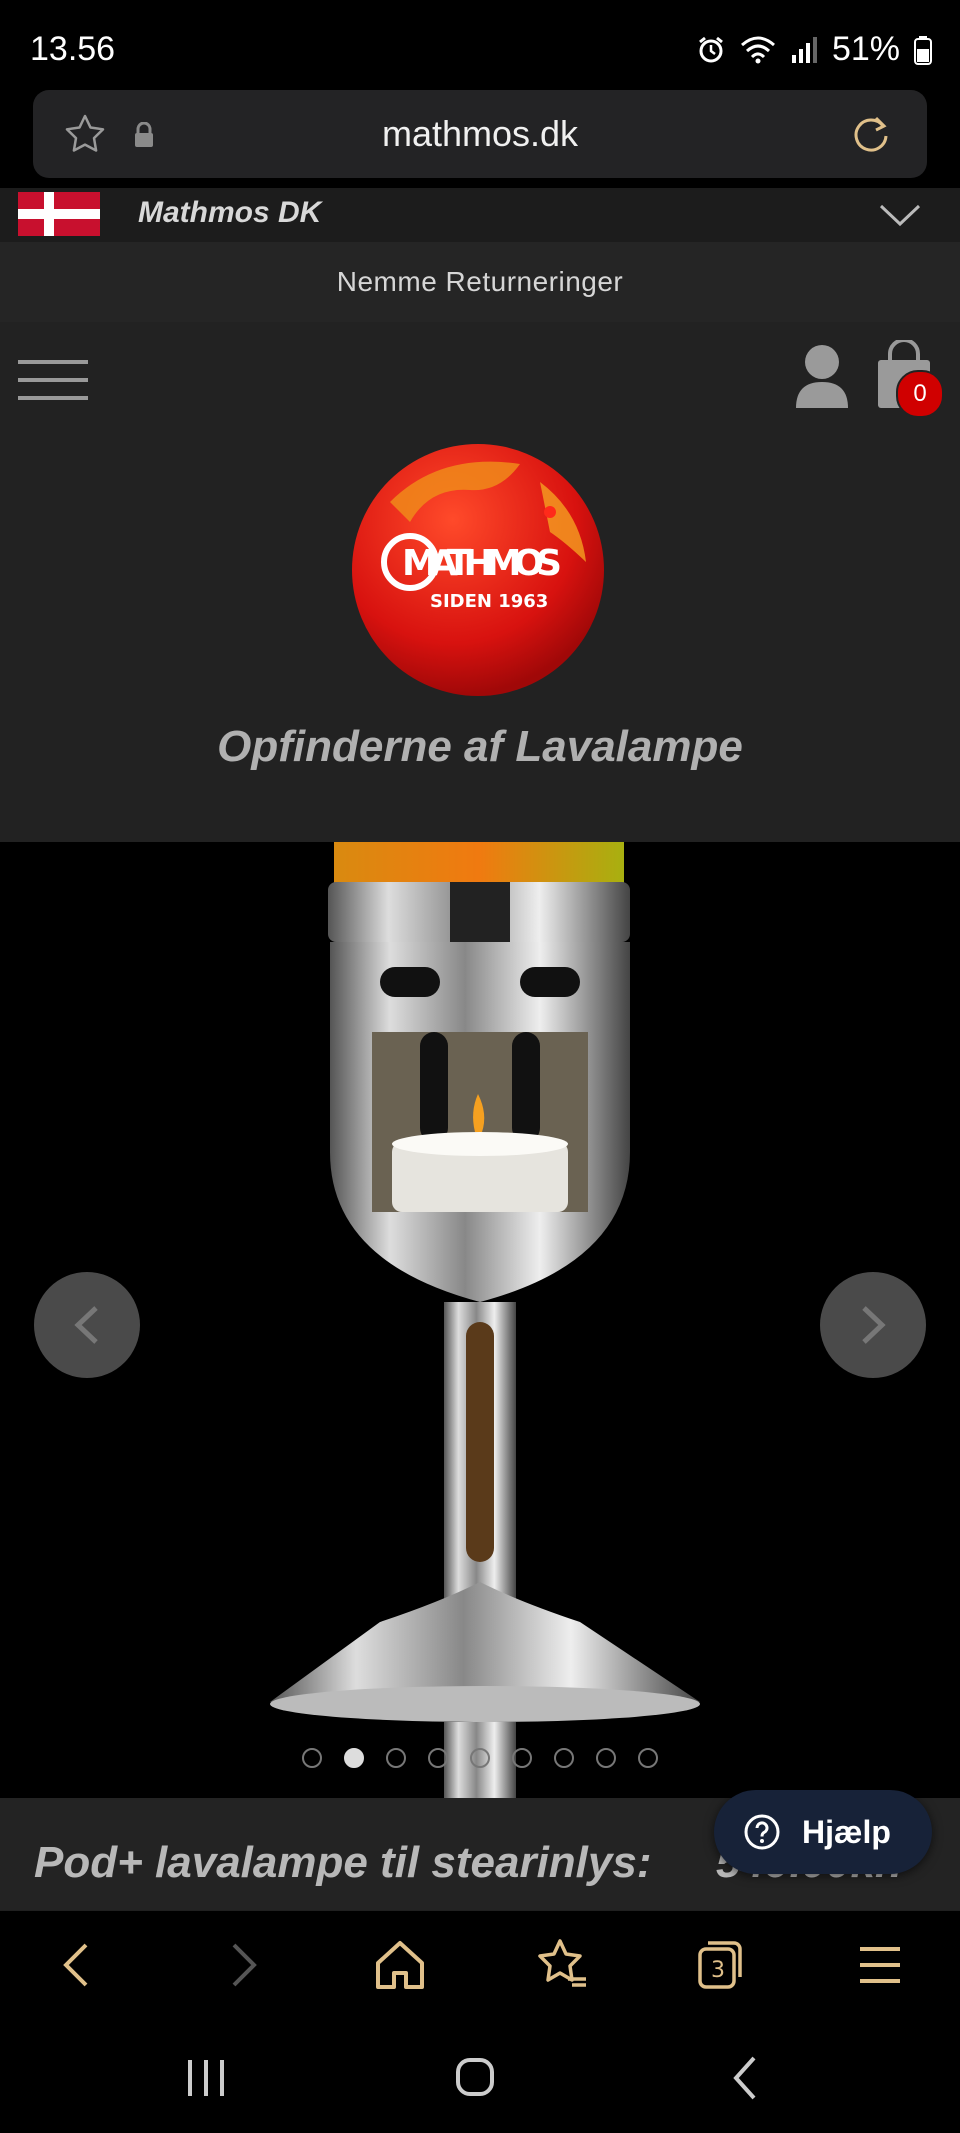 Image resolution: width=960 pixels, height=2133 pixels. I want to click on signal-icon, so click(804, 49).